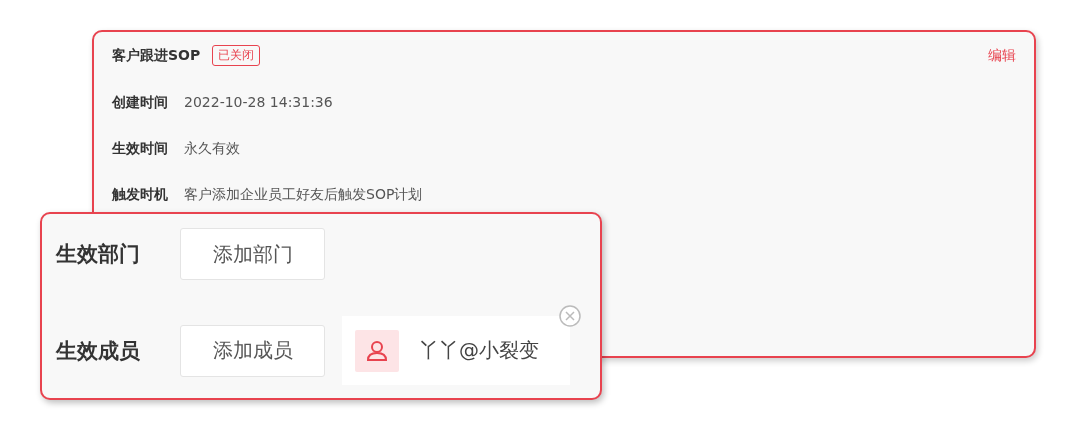  What do you see at coordinates (156, 55) in the screenshot?
I see `card-title: 客户跟进SOP` at bounding box center [156, 55].